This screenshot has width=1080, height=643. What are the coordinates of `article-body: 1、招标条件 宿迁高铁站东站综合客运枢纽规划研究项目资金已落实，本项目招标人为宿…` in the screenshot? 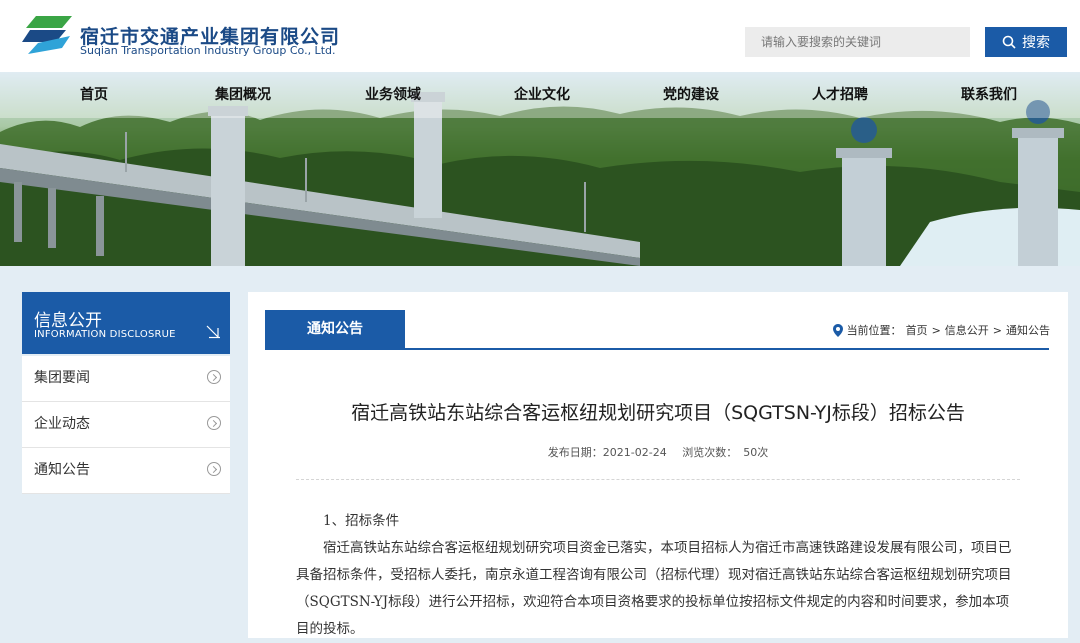 It's located at (658, 575).